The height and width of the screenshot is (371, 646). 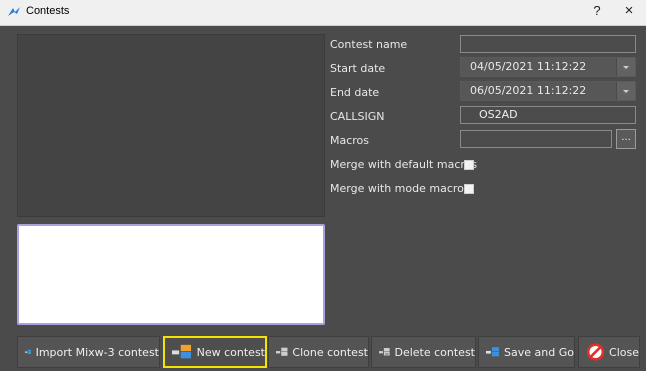 I want to click on end-date-picker: 06/05/2021 11:12:22, so click(x=548, y=91).